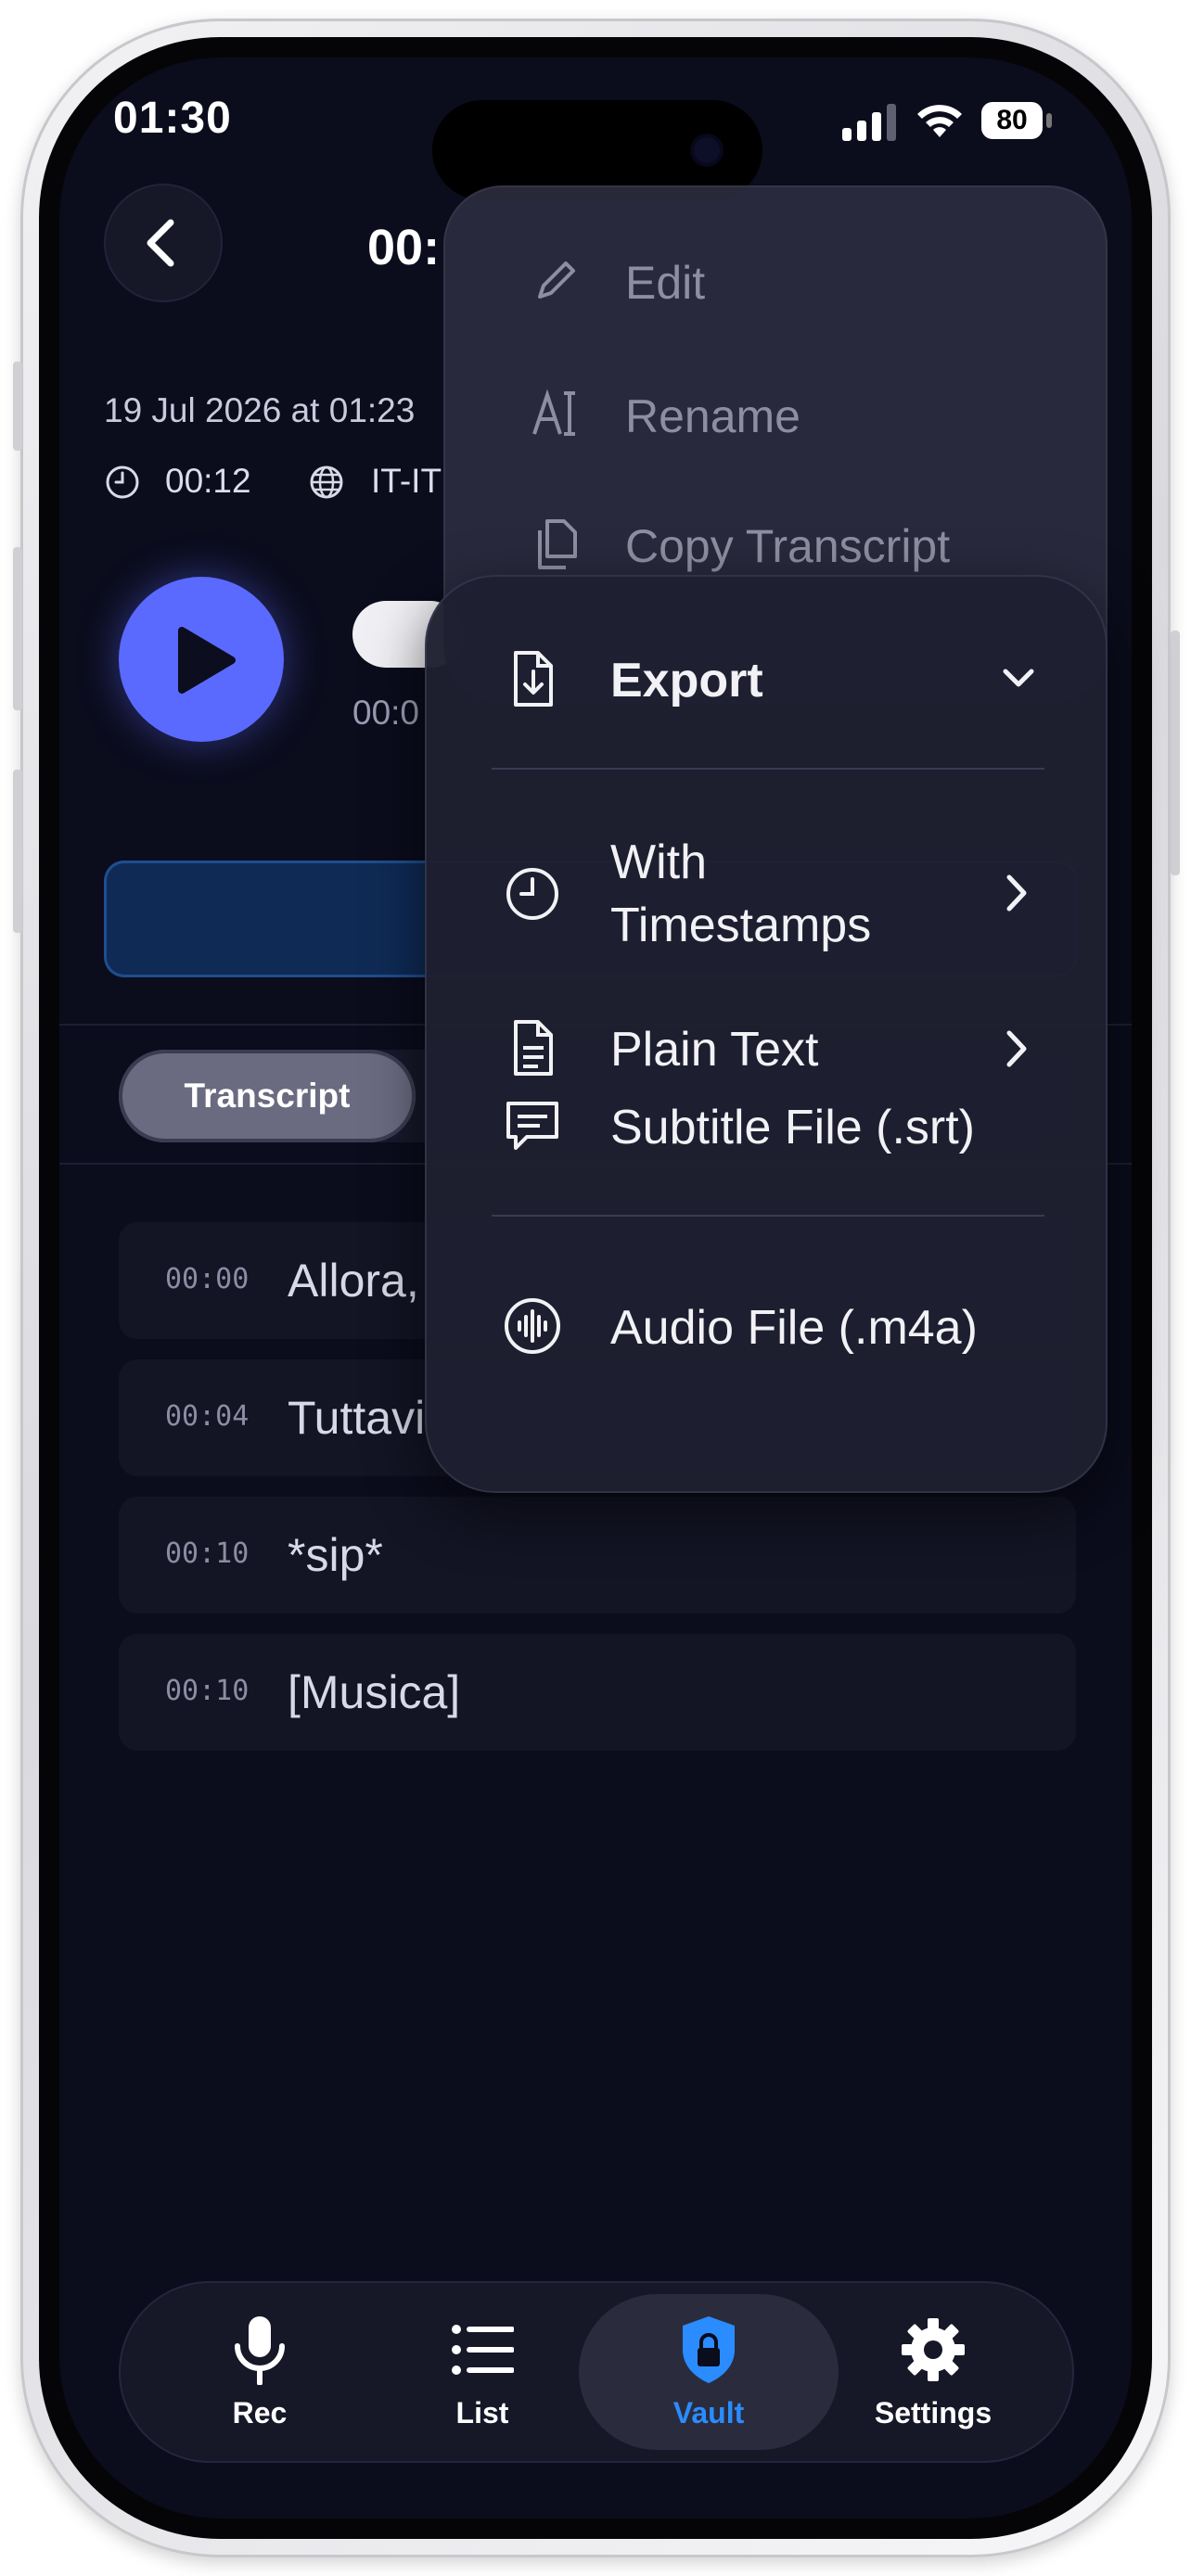 This screenshot has width=1191, height=2576. I want to click on tab-label: Rec, so click(260, 2412).